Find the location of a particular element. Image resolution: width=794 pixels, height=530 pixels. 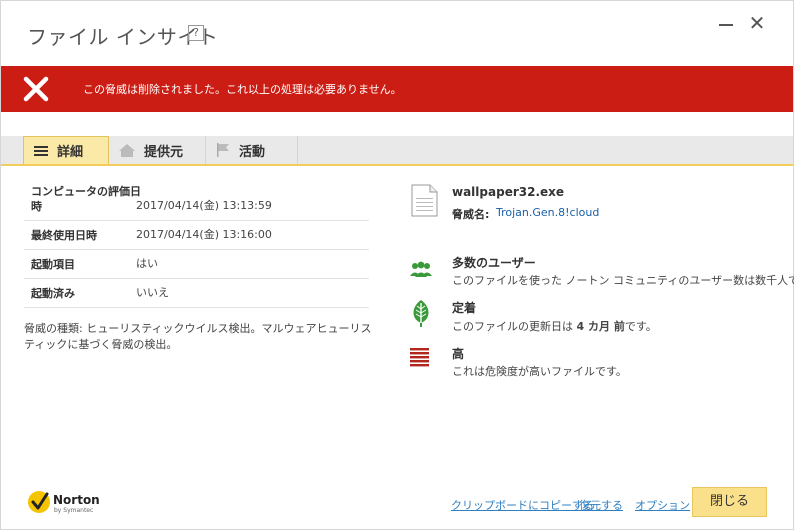

detail-row: 起動済み いいえ is located at coordinates (196, 293).